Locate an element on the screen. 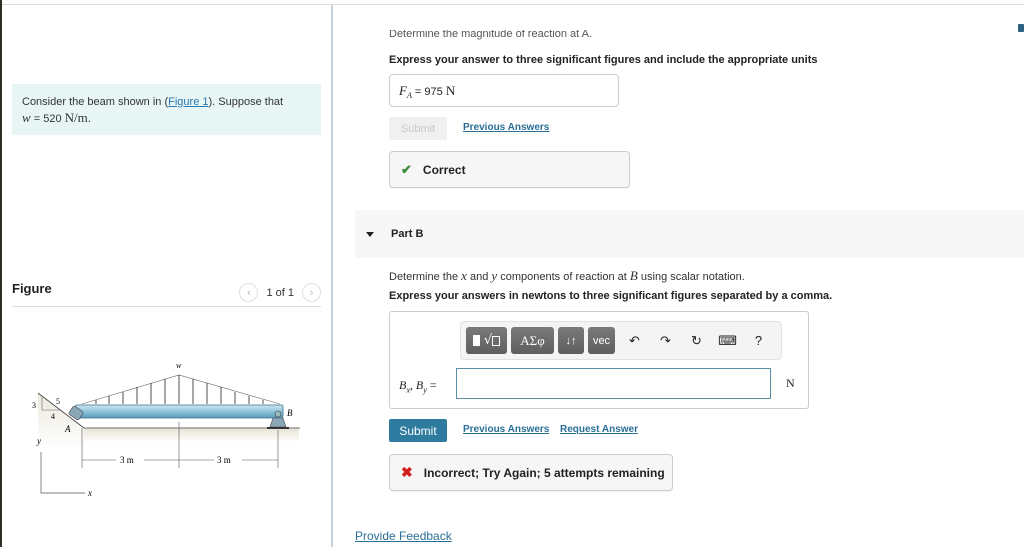 The height and width of the screenshot is (547, 1024). slope-label-5: 5 is located at coordinates (58, 401).